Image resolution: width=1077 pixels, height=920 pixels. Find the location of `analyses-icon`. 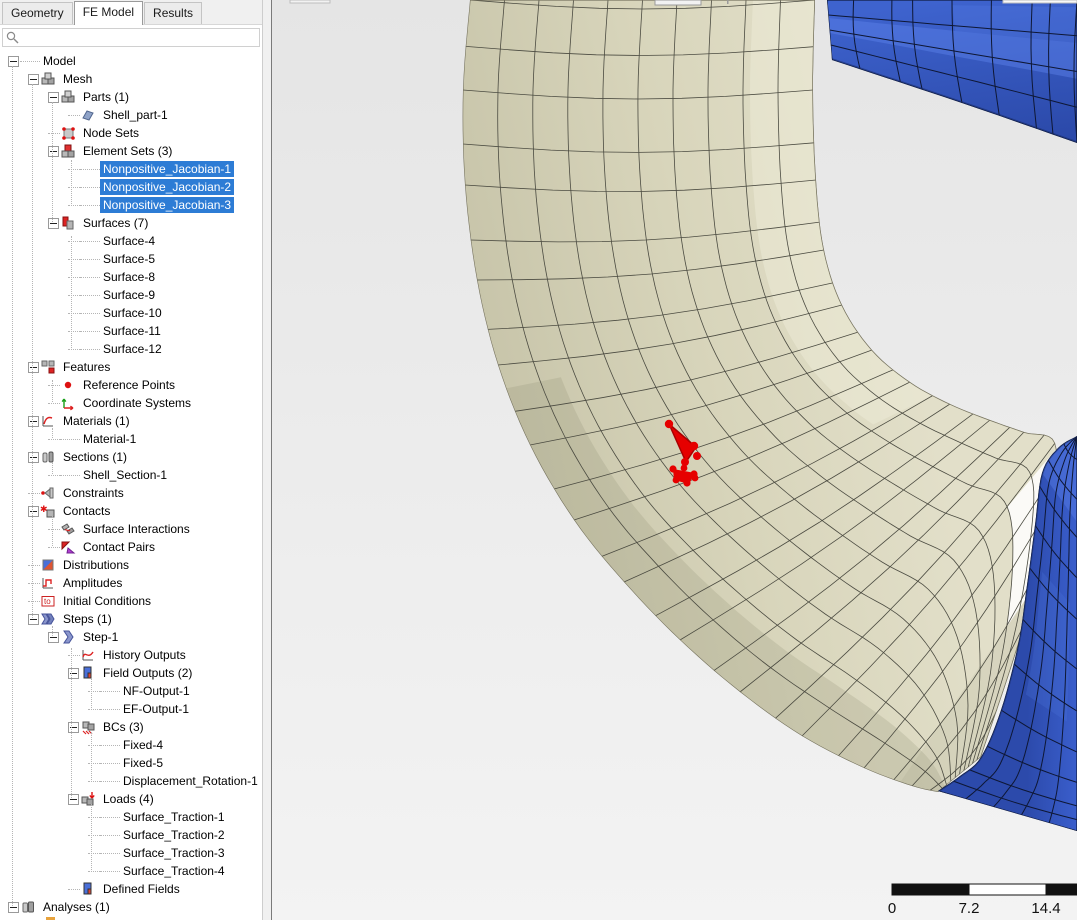

analyses-icon is located at coordinates (28, 907).